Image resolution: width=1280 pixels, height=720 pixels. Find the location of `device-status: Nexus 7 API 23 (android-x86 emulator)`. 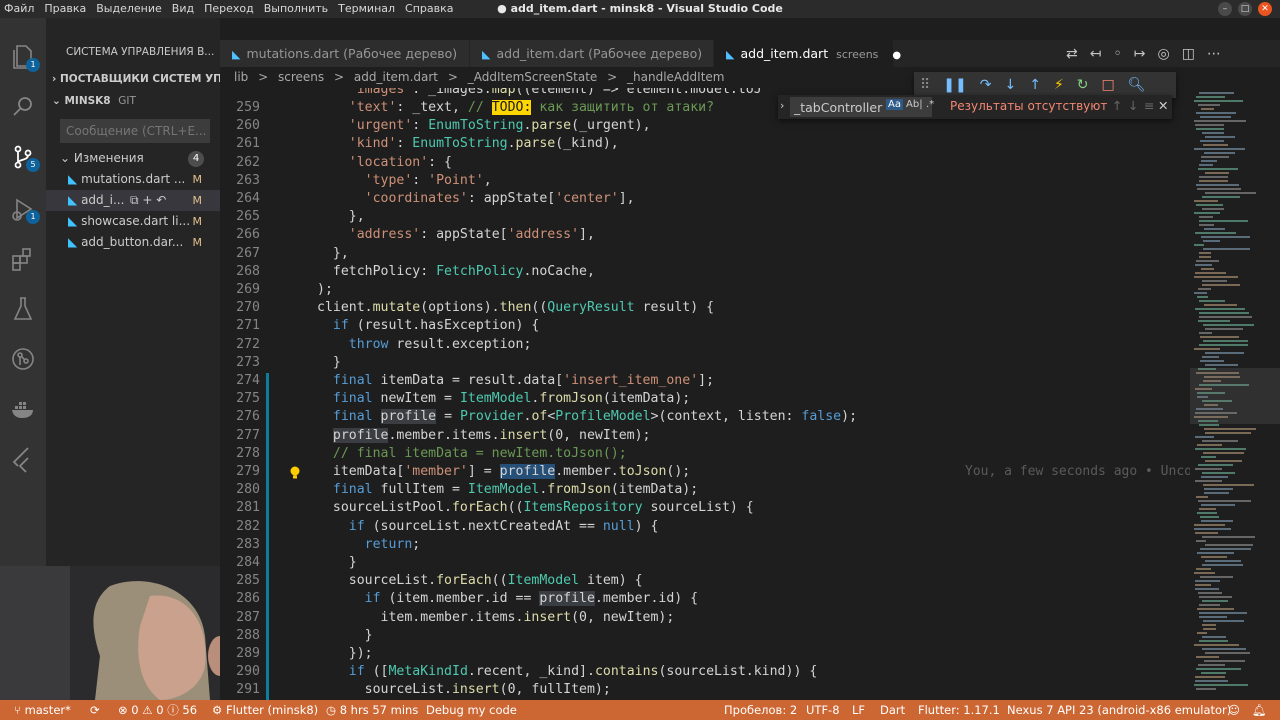

device-status: Nexus 7 API 23 (android-x86 emulator) is located at coordinates (1119, 710).